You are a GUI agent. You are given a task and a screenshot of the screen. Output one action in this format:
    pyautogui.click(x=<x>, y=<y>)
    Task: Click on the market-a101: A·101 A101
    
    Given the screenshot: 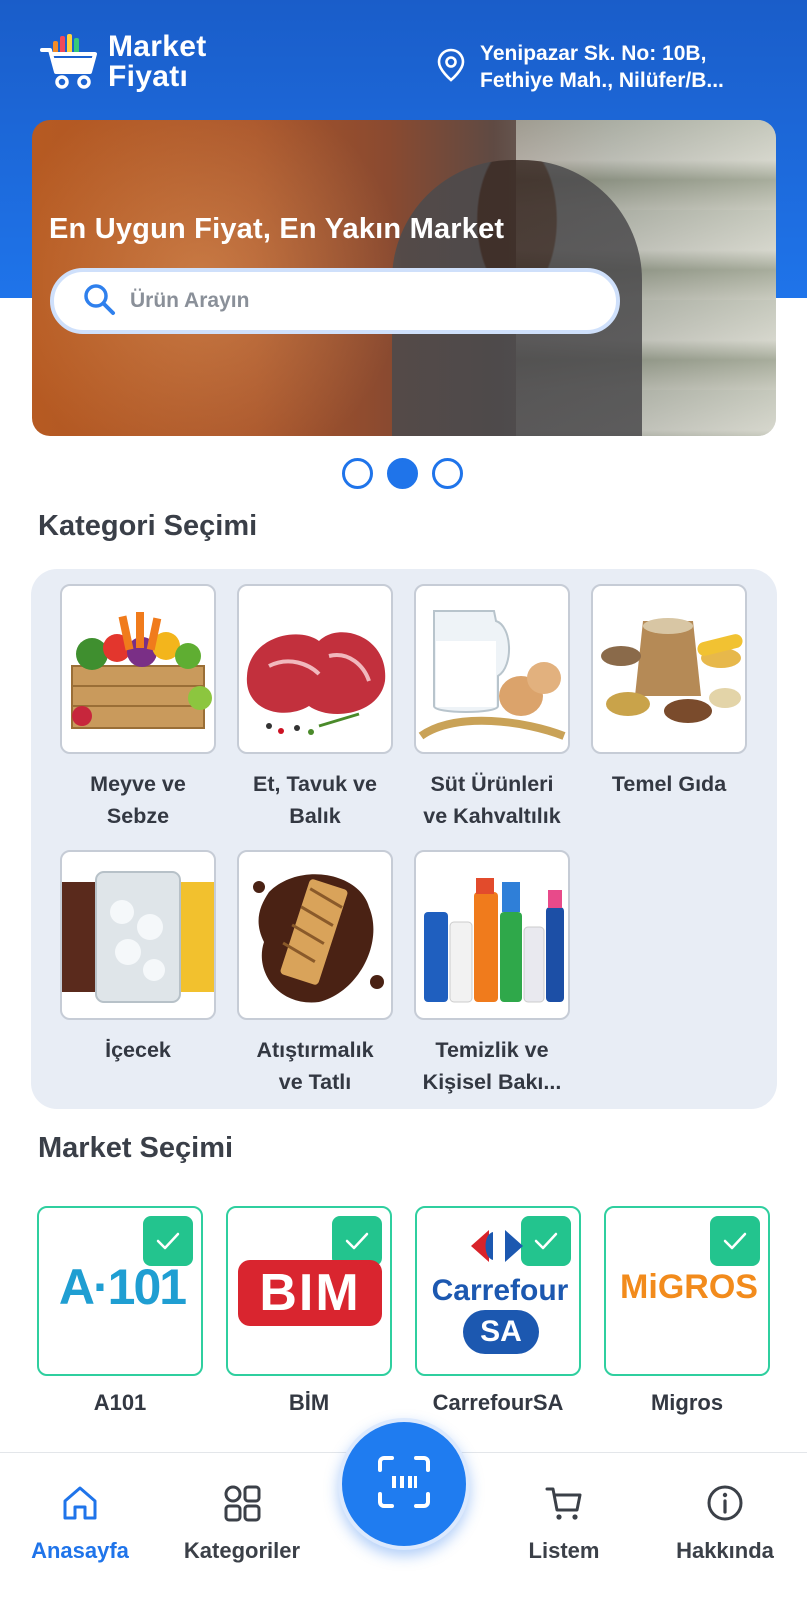 What is the action you would take?
    pyautogui.click(x=120, y=1311)
    